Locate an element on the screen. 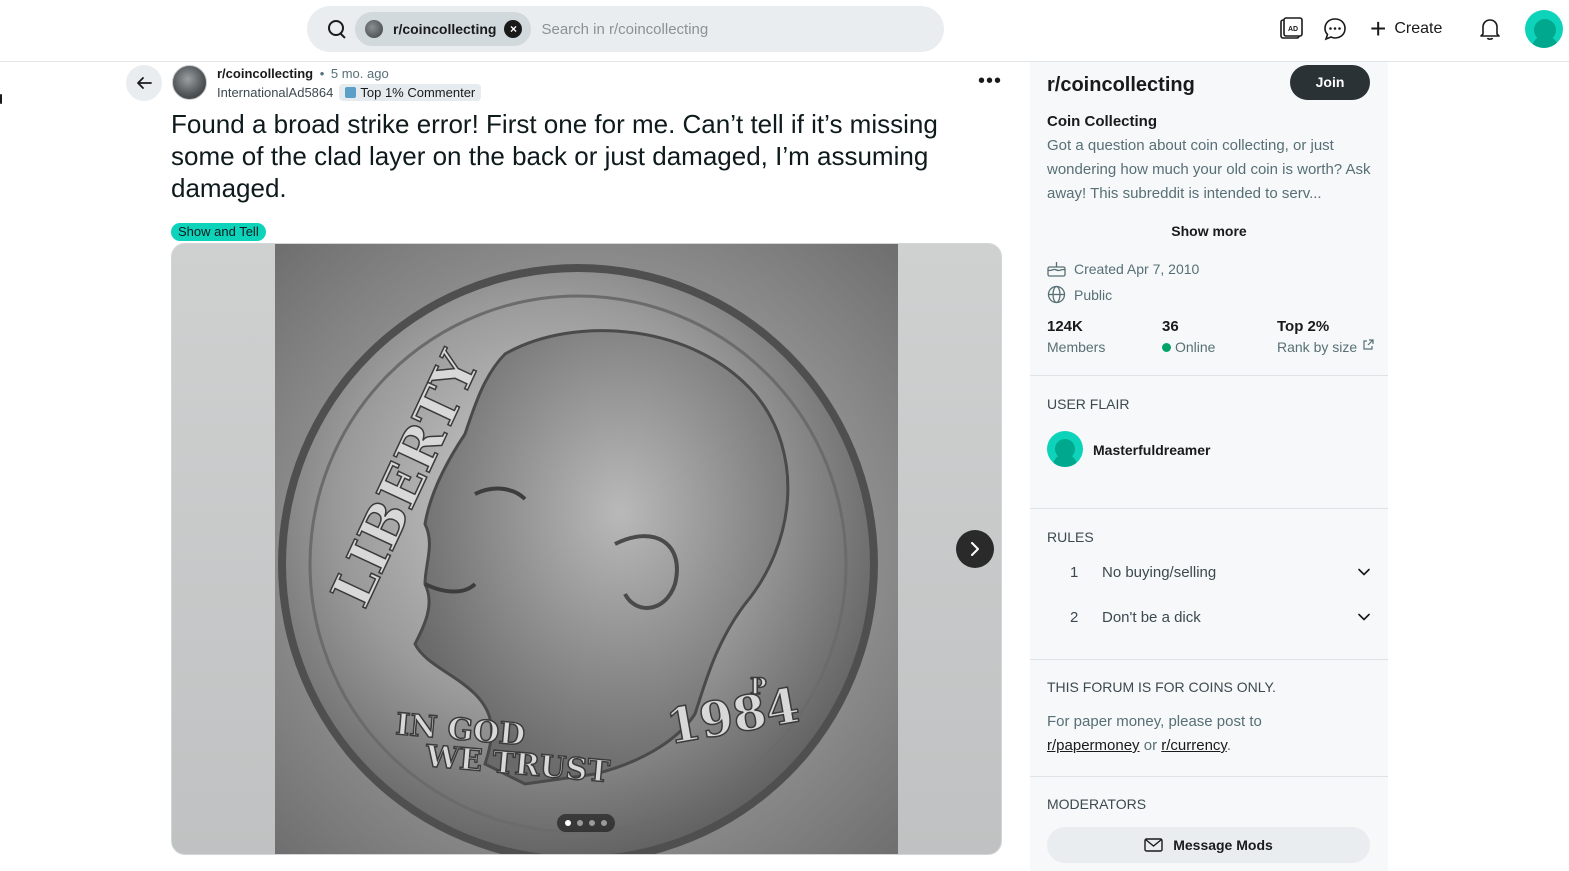 The height and width of the screenshot is (871, 1569). search-scope-label: r/coincollecting is located at coordinates (445, 29).